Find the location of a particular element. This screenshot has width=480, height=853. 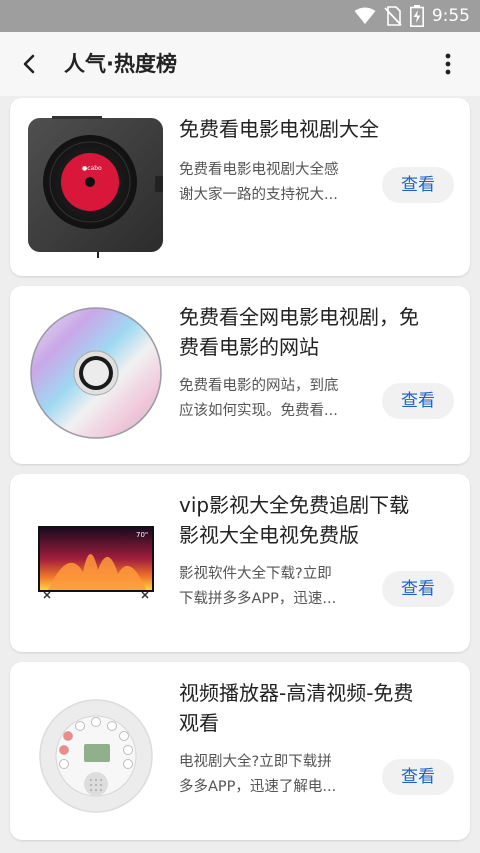

item-description-line: 免费看电影电视剧大全感 is located at coordinates (259, 170).